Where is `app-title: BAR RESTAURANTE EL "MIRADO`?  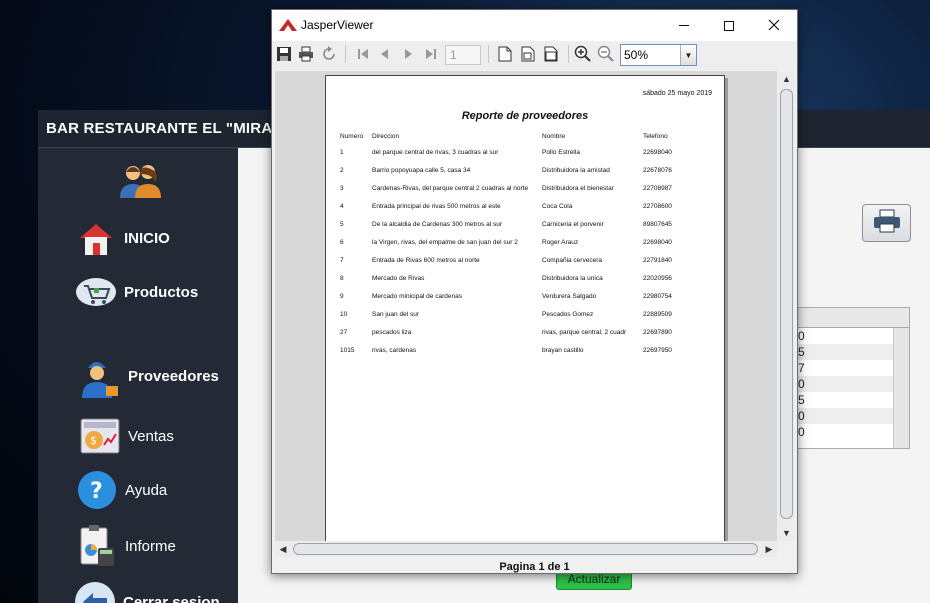
app-title: BAR RESTAURANTE EL "MIRADO is located at coordinates (171, 128).